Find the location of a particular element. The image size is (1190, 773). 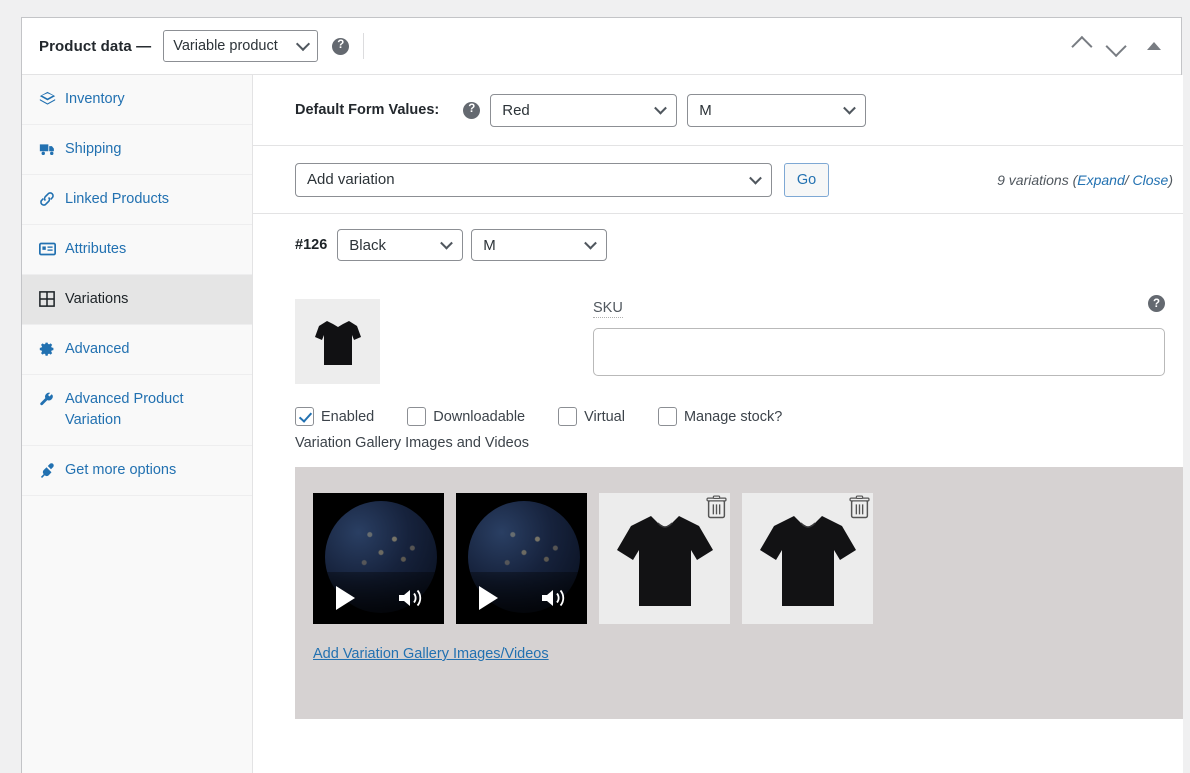

sku-block: ? SKU is located at coordinates (888, 339).